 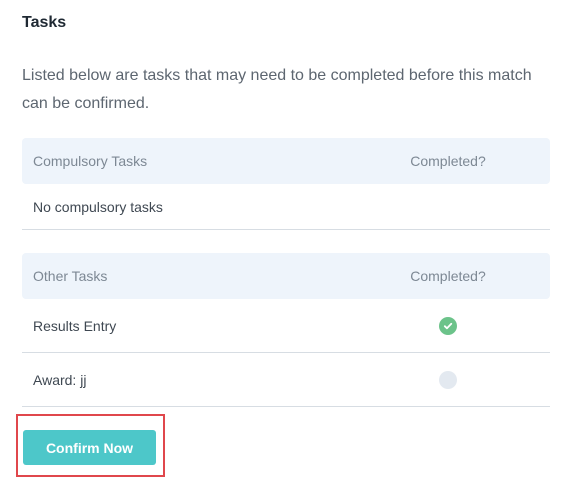 I want to click on other-tasks-column-header: Other Tasks, so click(x=70, y=276).